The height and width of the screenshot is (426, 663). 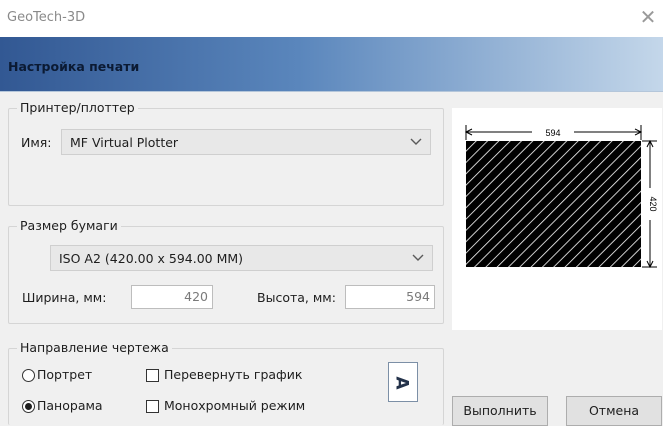 I want to click on portrait-radio, so click(x=28, y=375).